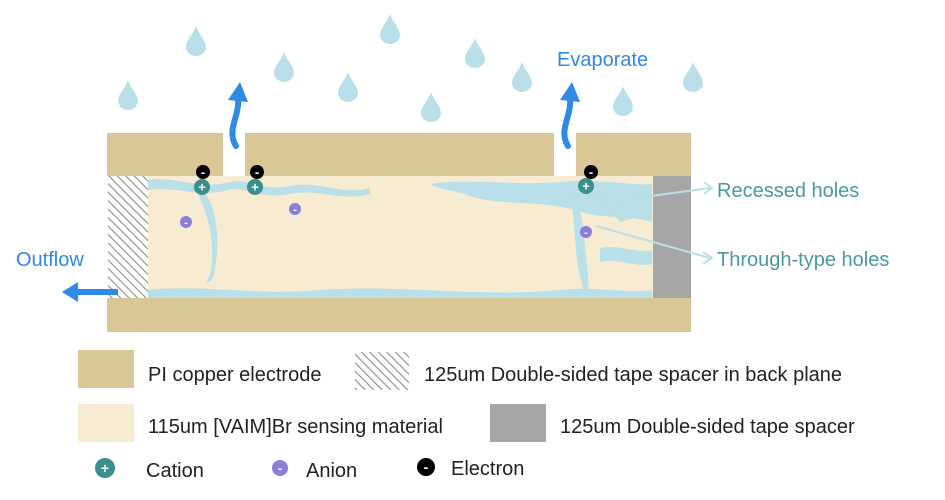 Image resolution: width=945 pixels, height=500 pixels. What do you see at coordinates (234, 375) in the screenshot?
I see `legend-electrode-label: PI copper electrode` at bounding box center [234, 375].